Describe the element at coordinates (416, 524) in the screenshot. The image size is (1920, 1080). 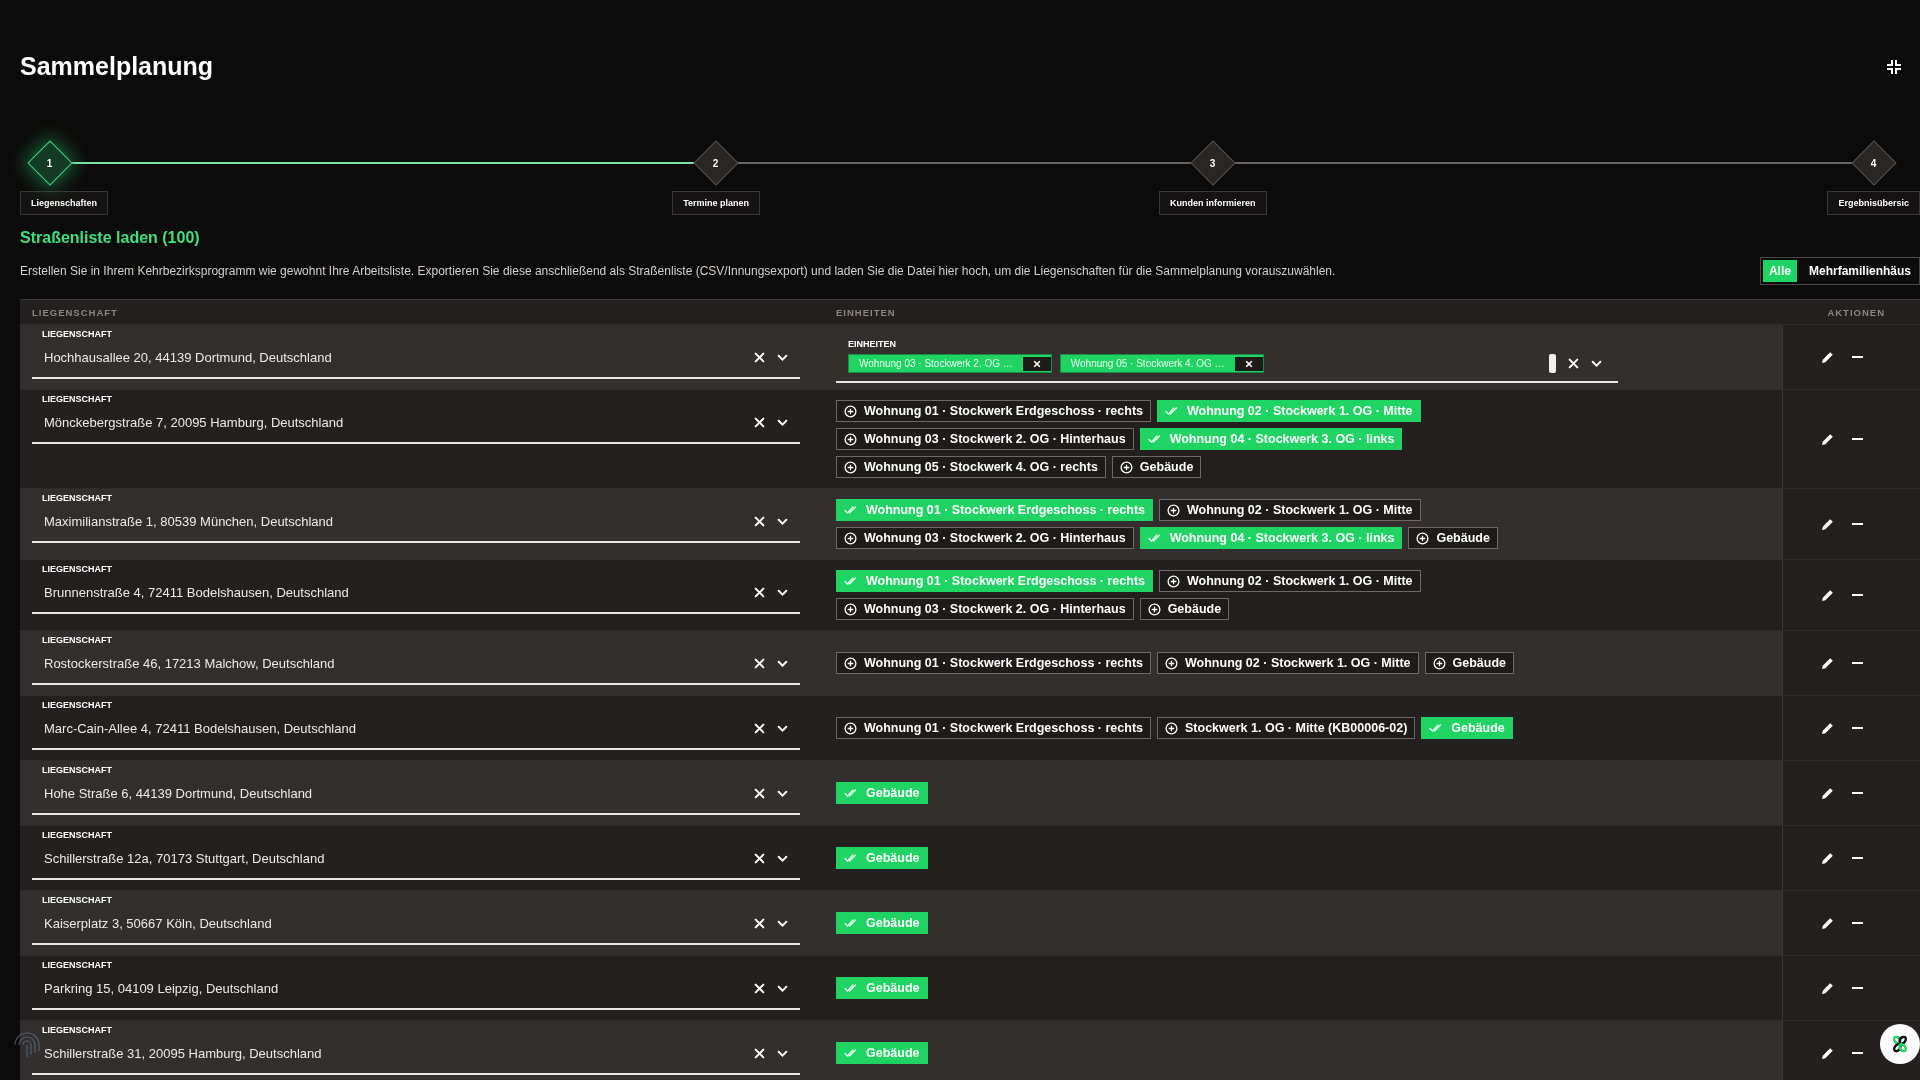
I see `address-select-field: Maximilianstraße 1, 80539 München, Deutschland` at that location.